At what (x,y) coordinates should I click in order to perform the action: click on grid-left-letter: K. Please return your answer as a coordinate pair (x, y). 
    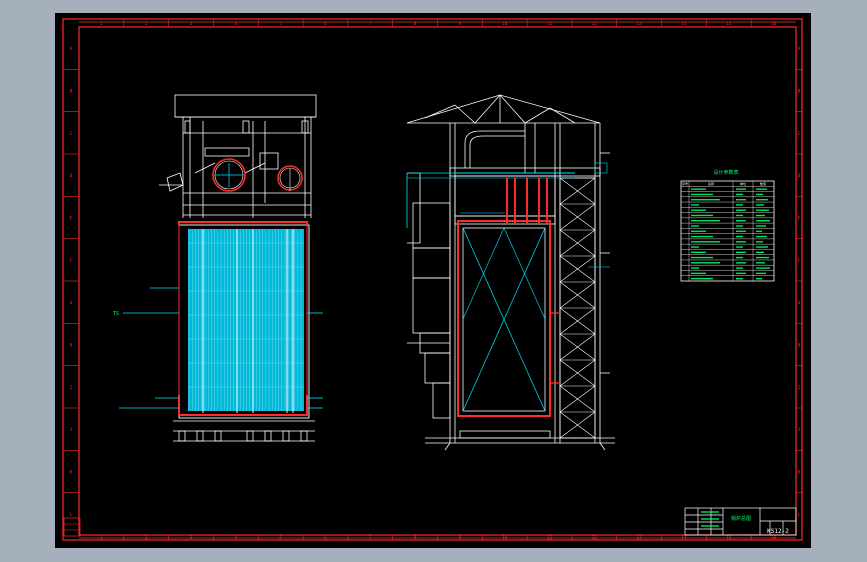
    Looking at the image, I should click on (71, 473).